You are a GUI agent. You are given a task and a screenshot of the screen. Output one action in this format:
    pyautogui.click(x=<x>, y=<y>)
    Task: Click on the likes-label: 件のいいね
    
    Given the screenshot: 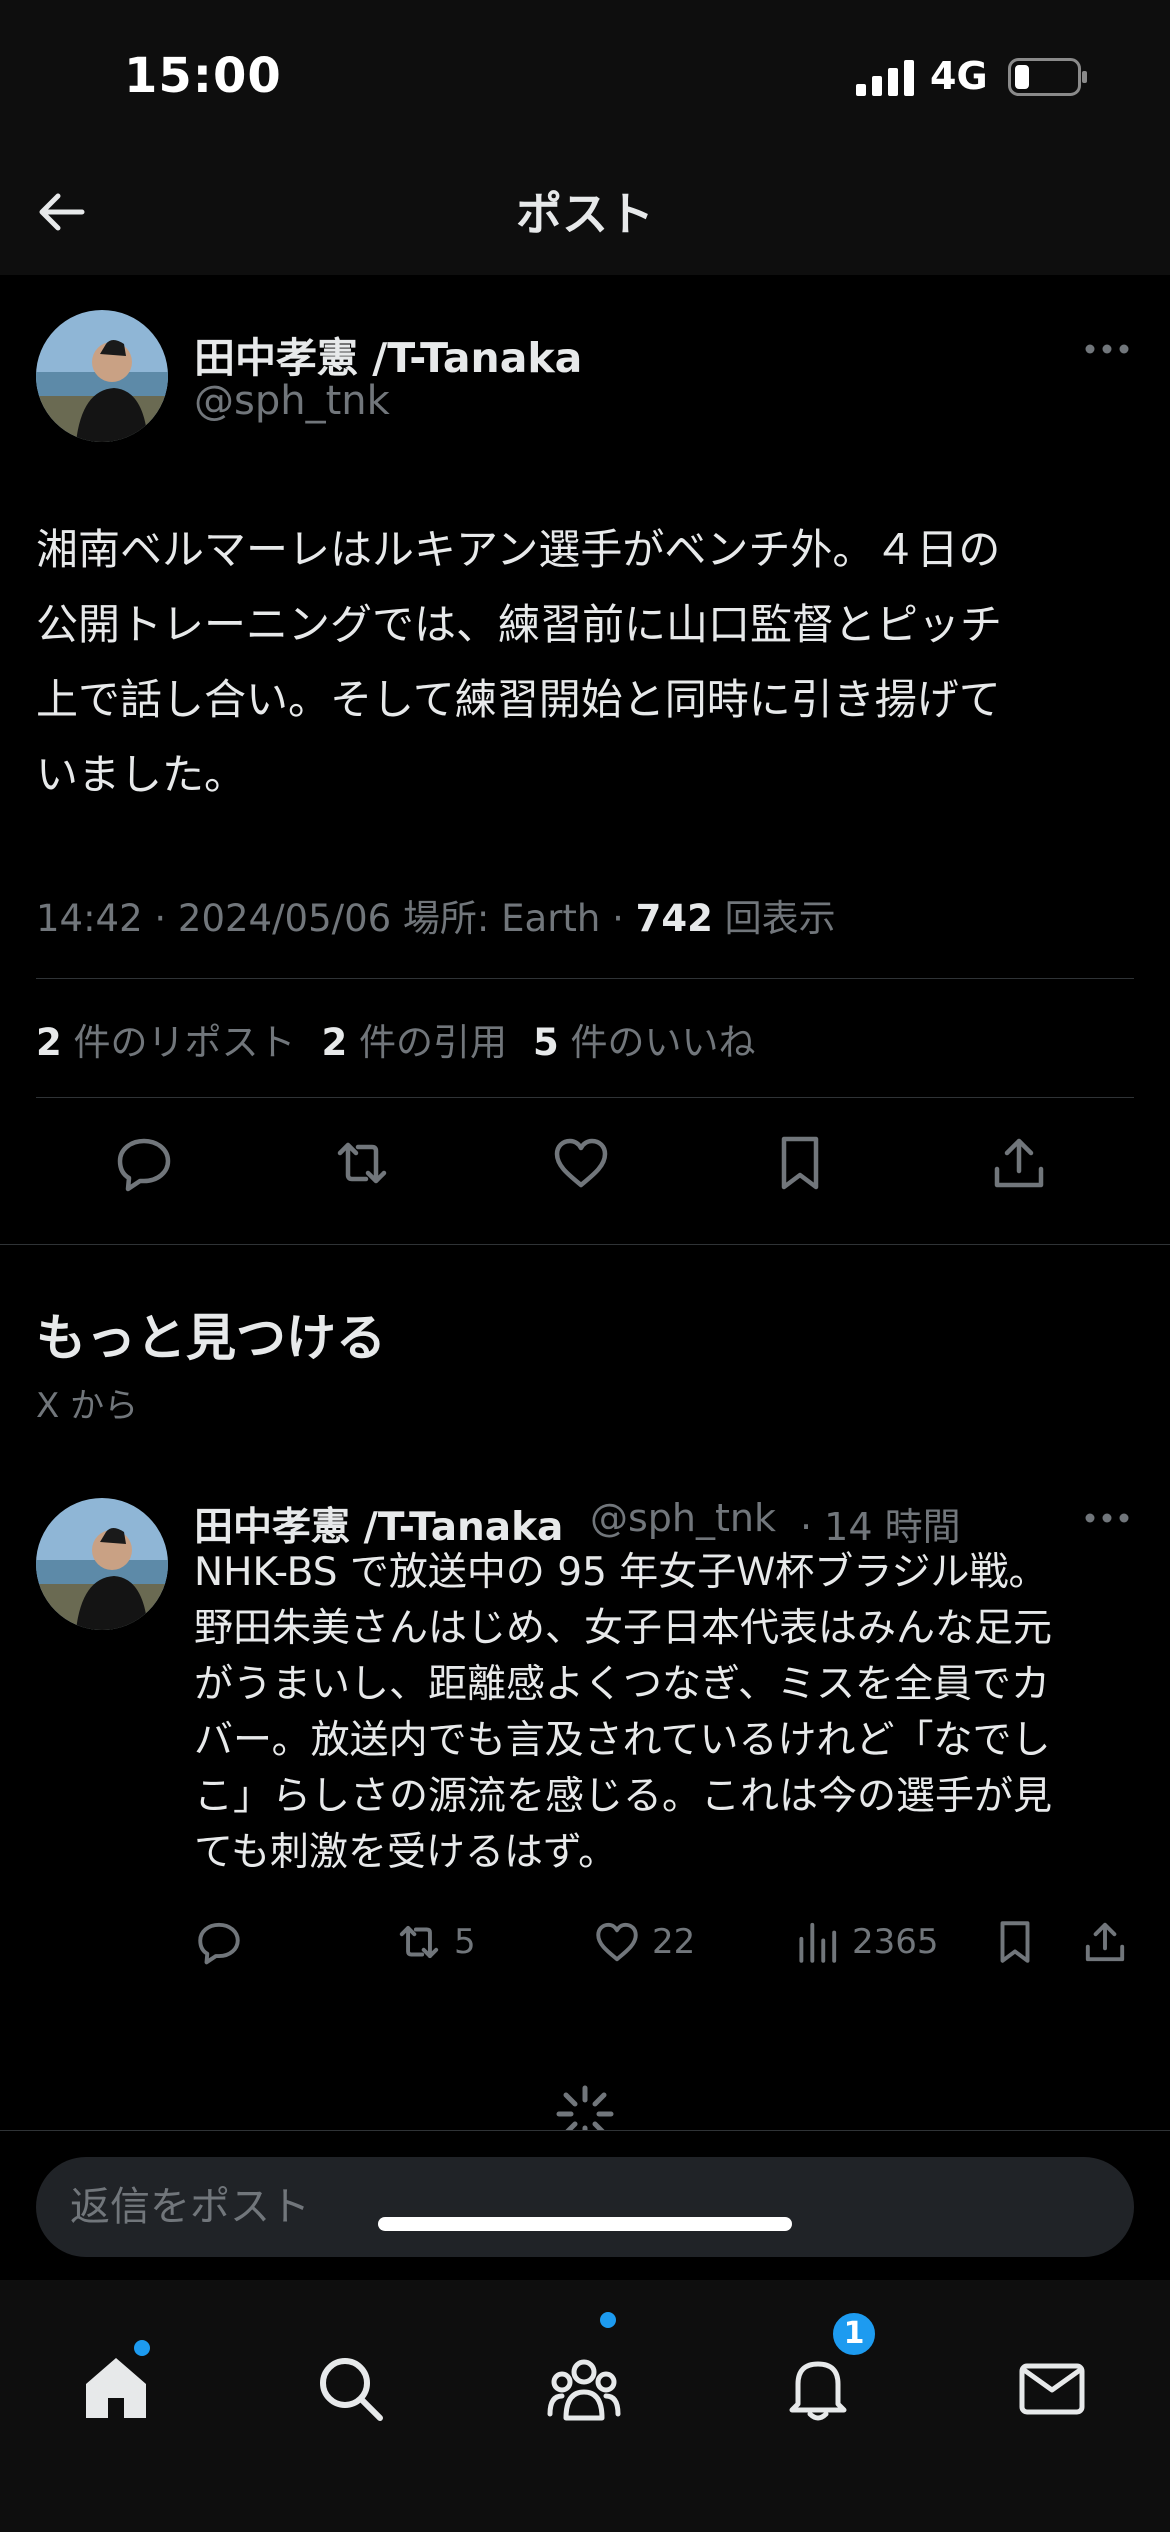 What is the action you would take?
    pyautogui.click(x=663, y=1042)
    